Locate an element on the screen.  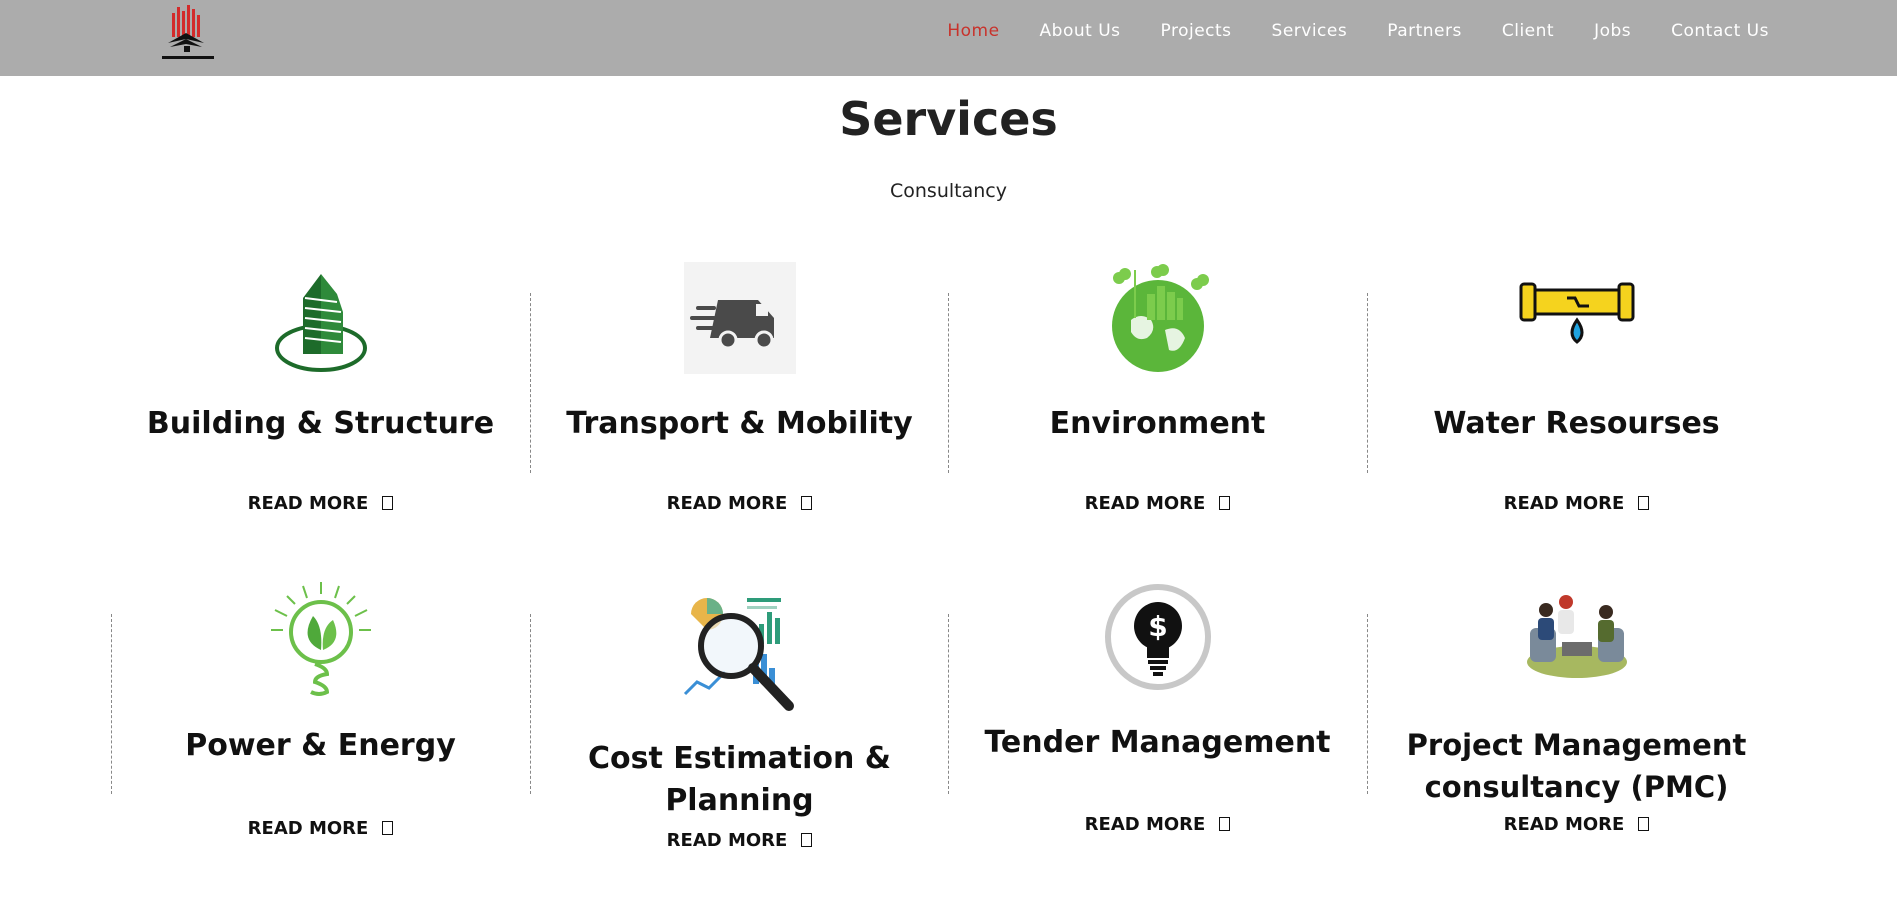
eco-bulb-icon is located at coordinates (320, 639).